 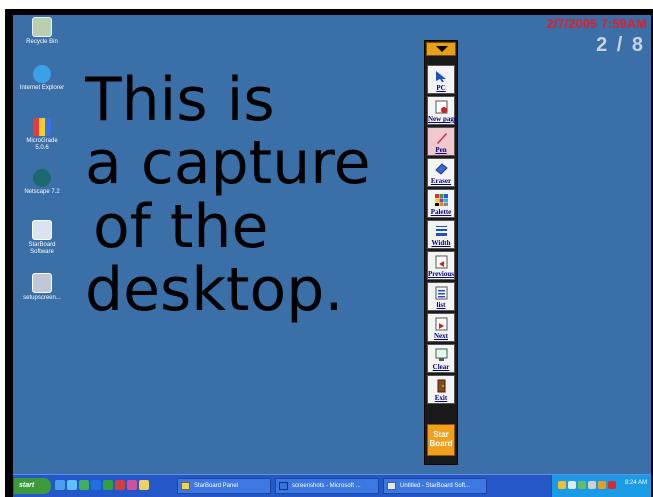 What do you see at coordinates (96, 485) in the screenshot?
I see `quick-launch-word-icon` at bounding box center [96, 485].